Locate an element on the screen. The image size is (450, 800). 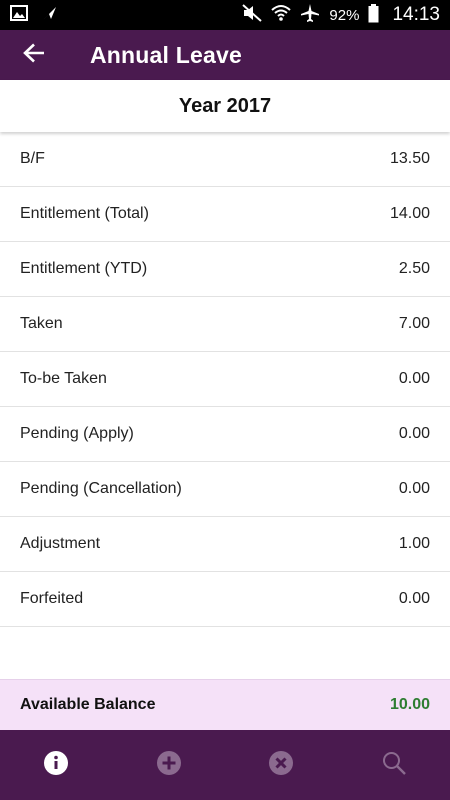
row-label: Pending (Cancellation) is located at coordinates (101, 488).